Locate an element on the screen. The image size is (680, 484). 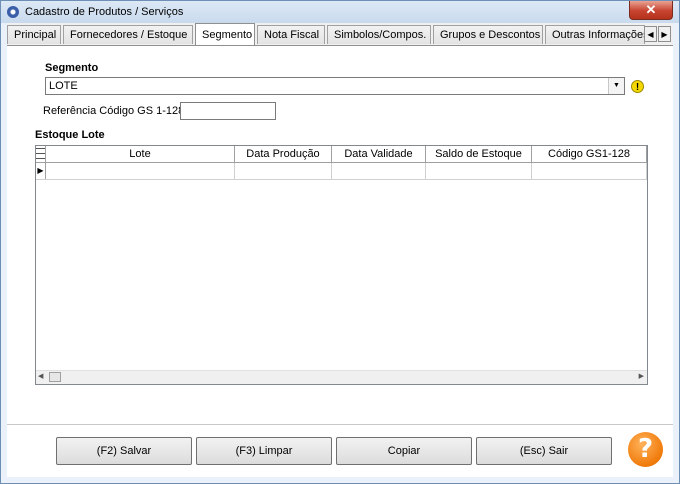
window-title: Cadastro de Produtos / Serviços is located at coordinates (104, 12).